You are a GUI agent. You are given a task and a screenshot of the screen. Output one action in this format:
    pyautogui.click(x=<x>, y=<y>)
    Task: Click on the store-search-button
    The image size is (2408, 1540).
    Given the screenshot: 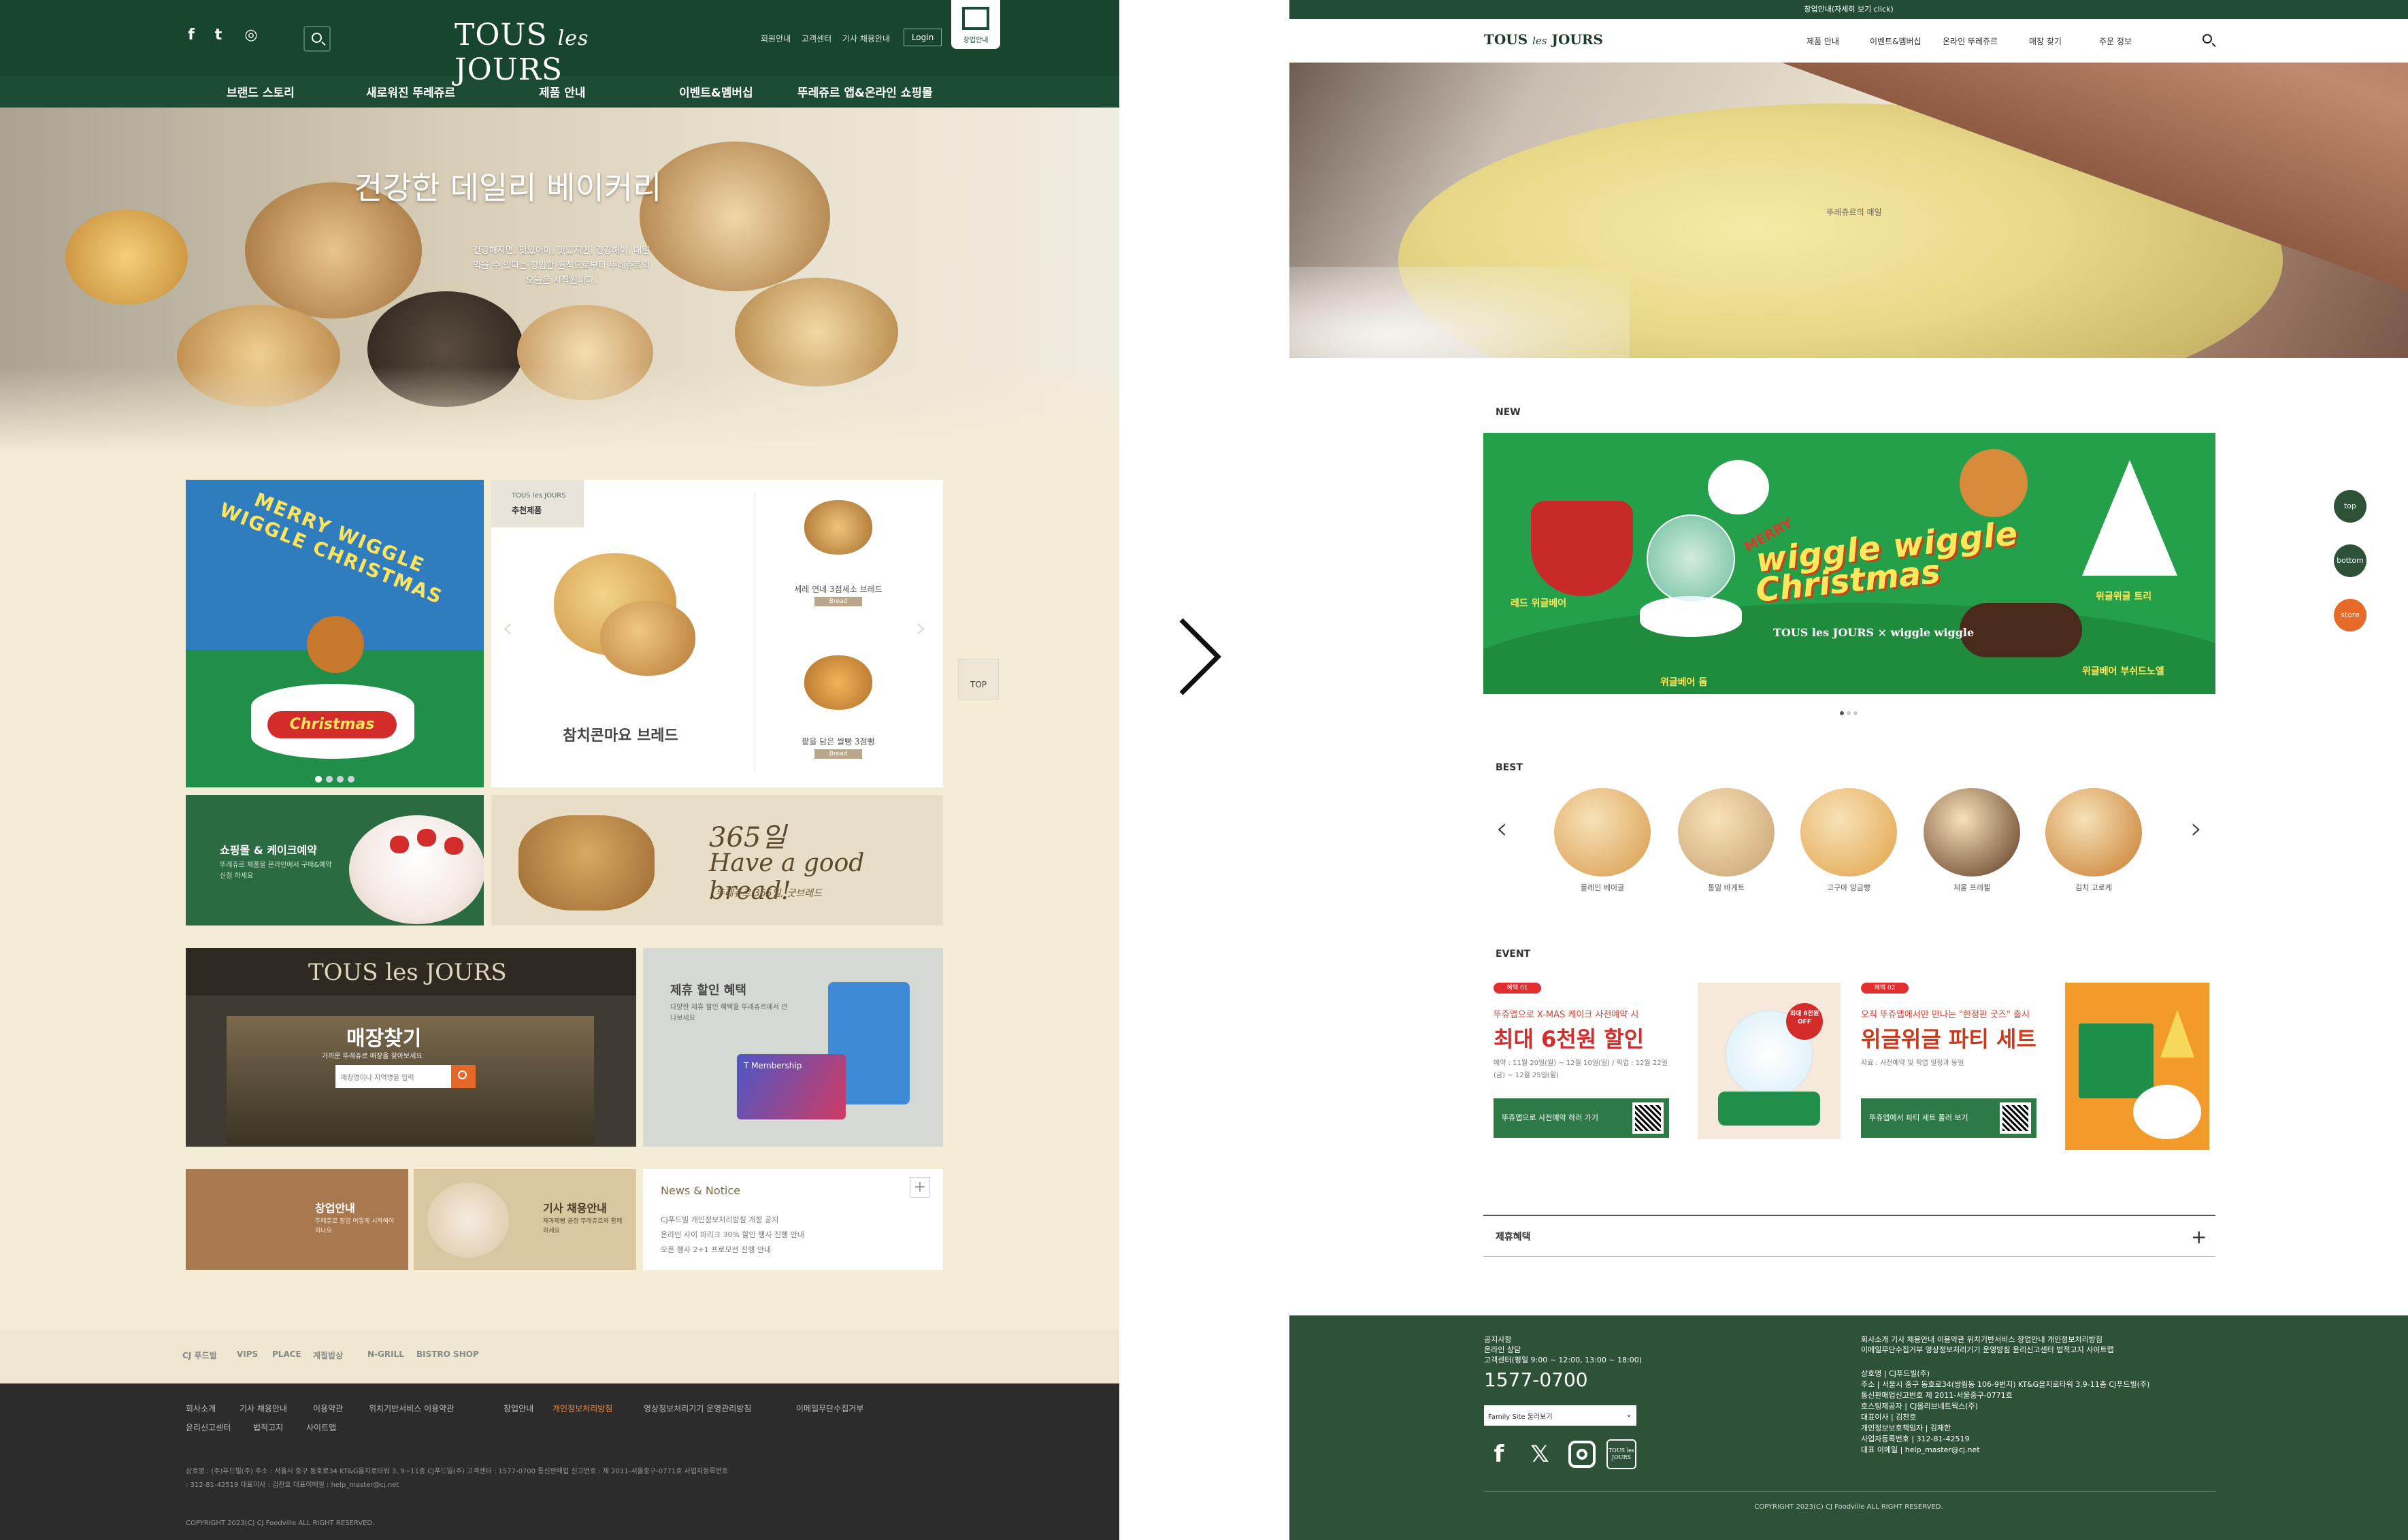 What is the action you would take?
    pyautogui.click(x=463, y=1076)
    